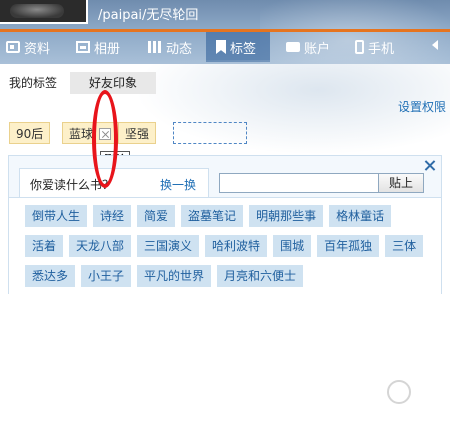 Image resolution: width=450 pixels, height=430 pixels. What do you see at coordinates (83, 47) in the screenshot?
I see `photo-album-icon` at bounding box center [83, 47].